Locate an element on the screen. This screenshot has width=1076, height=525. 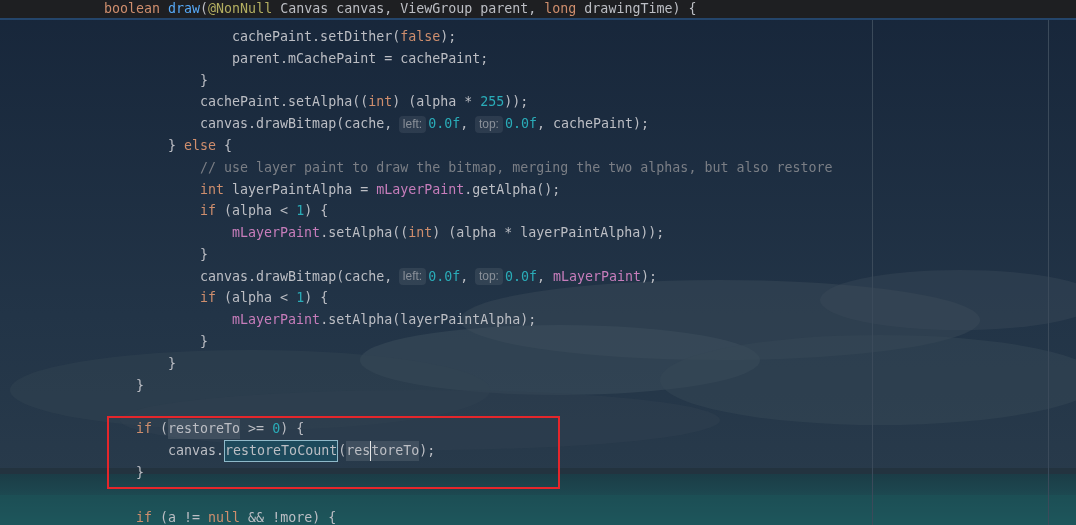
code-text: && !more) { is located at coordinates (292, 517).